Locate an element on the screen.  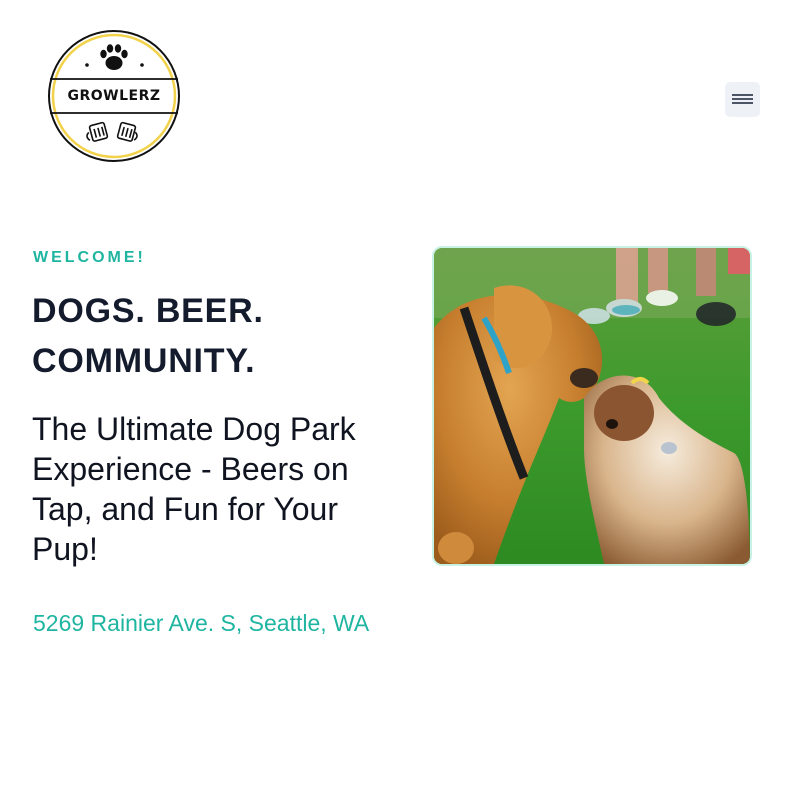
logo-text: GROWLERZ is located at coordinates (114, 96).